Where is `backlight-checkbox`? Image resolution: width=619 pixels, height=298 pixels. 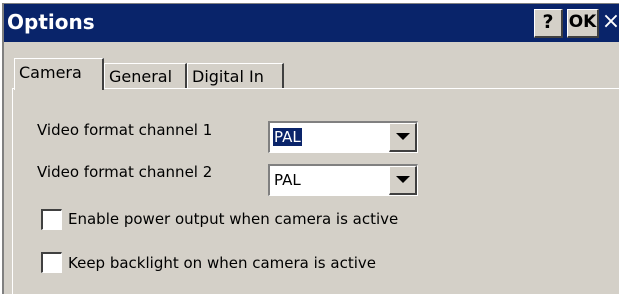 backlight-checkbox is located at coordinates (51, 262).